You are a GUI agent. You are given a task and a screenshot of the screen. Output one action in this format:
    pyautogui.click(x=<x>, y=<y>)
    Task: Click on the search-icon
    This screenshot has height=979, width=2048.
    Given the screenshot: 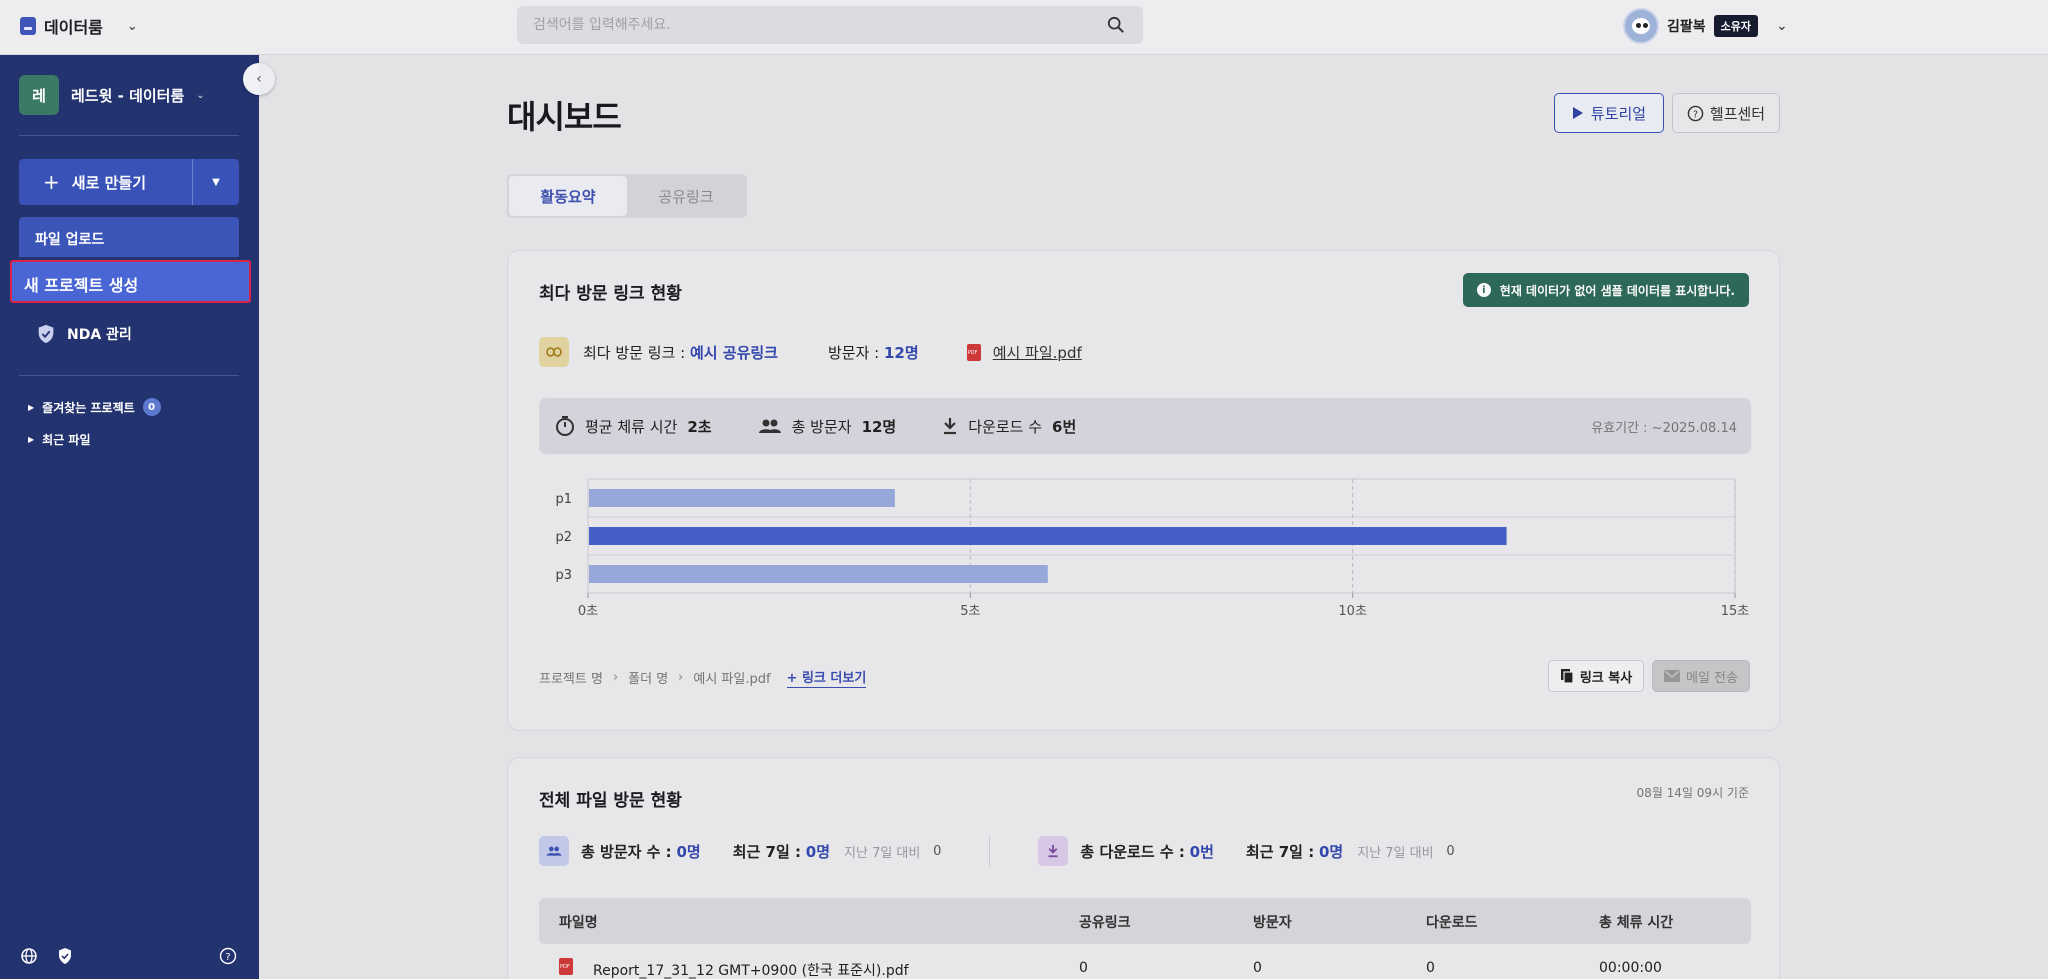 What is the action you would take?
    pyautogui.click(x=1116, y=25)
    